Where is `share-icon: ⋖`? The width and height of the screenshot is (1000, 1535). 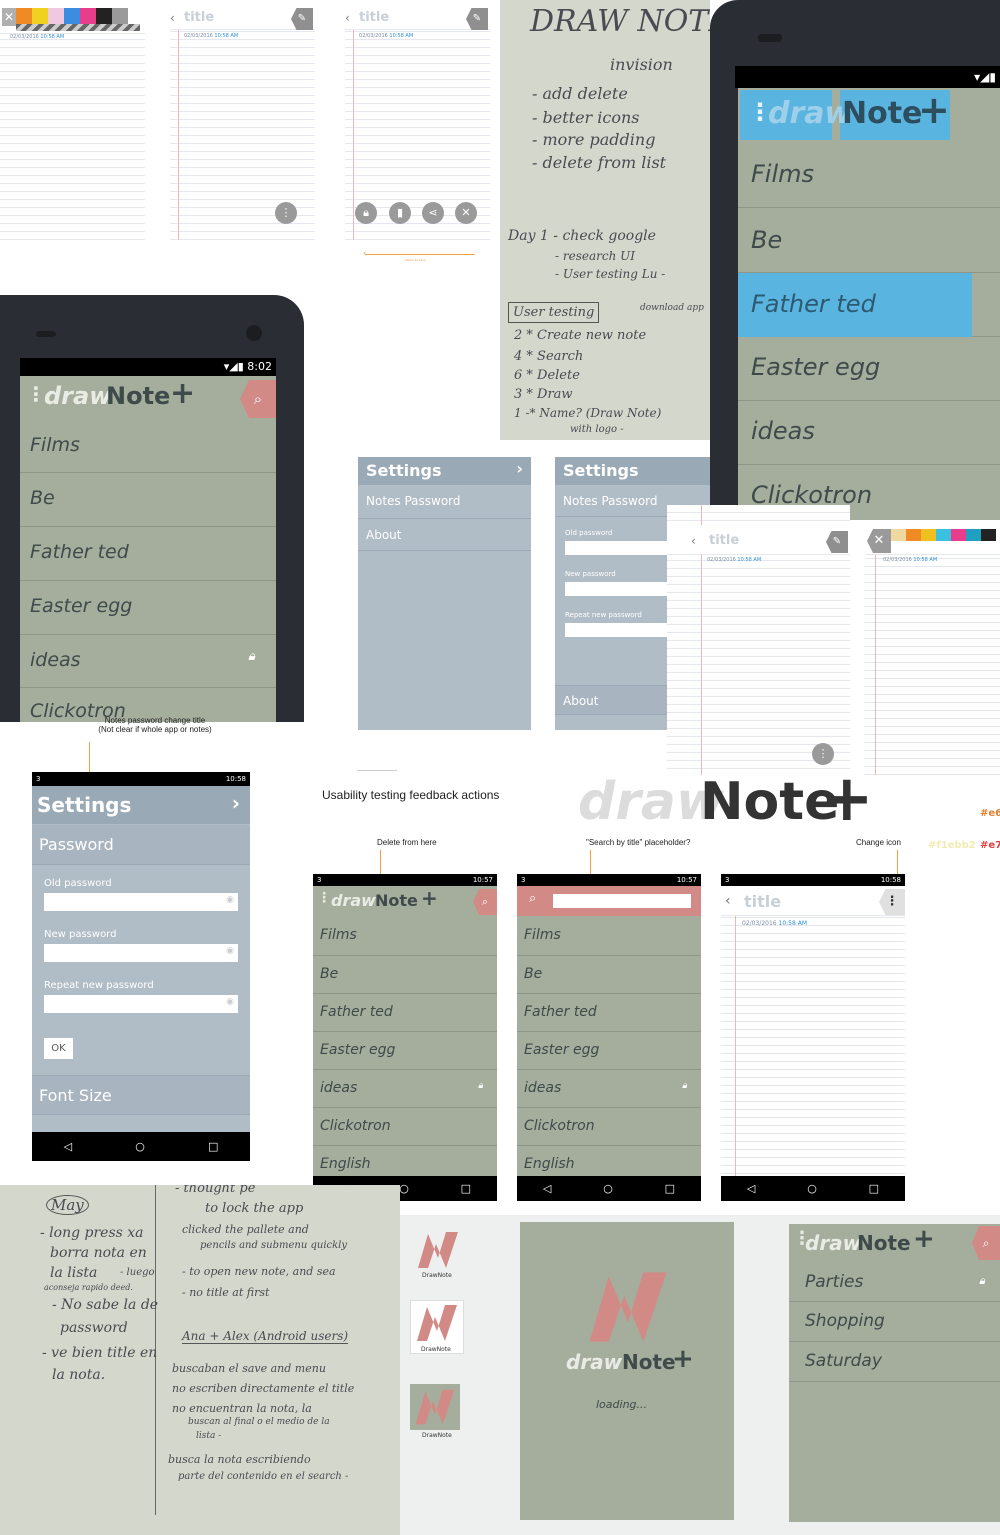 share-icon: ⋖ is located at coordinates (433, 213).